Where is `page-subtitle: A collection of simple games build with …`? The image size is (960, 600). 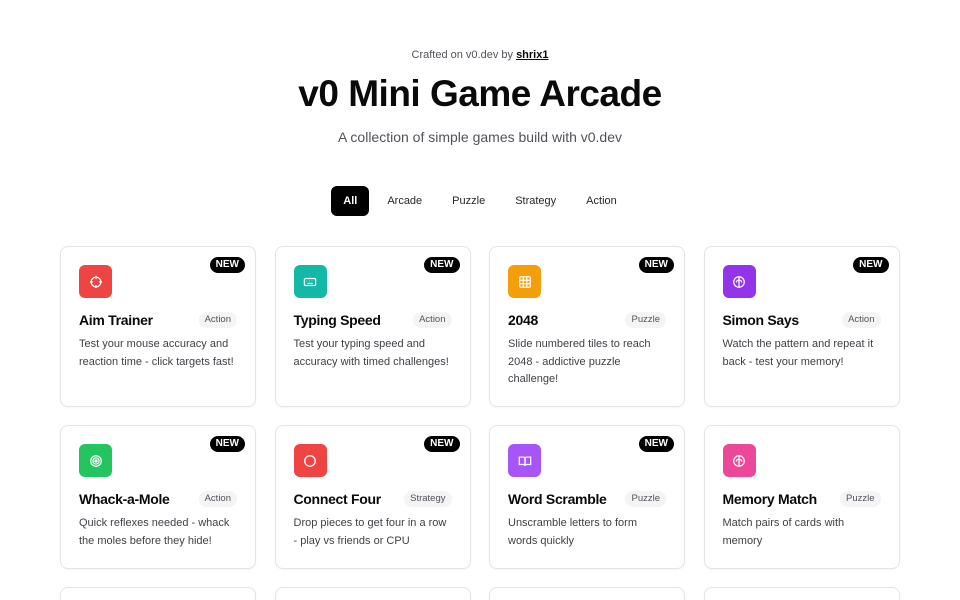 page-subtitle: A collection of simple games build with … is located at coordinates (480, 137).